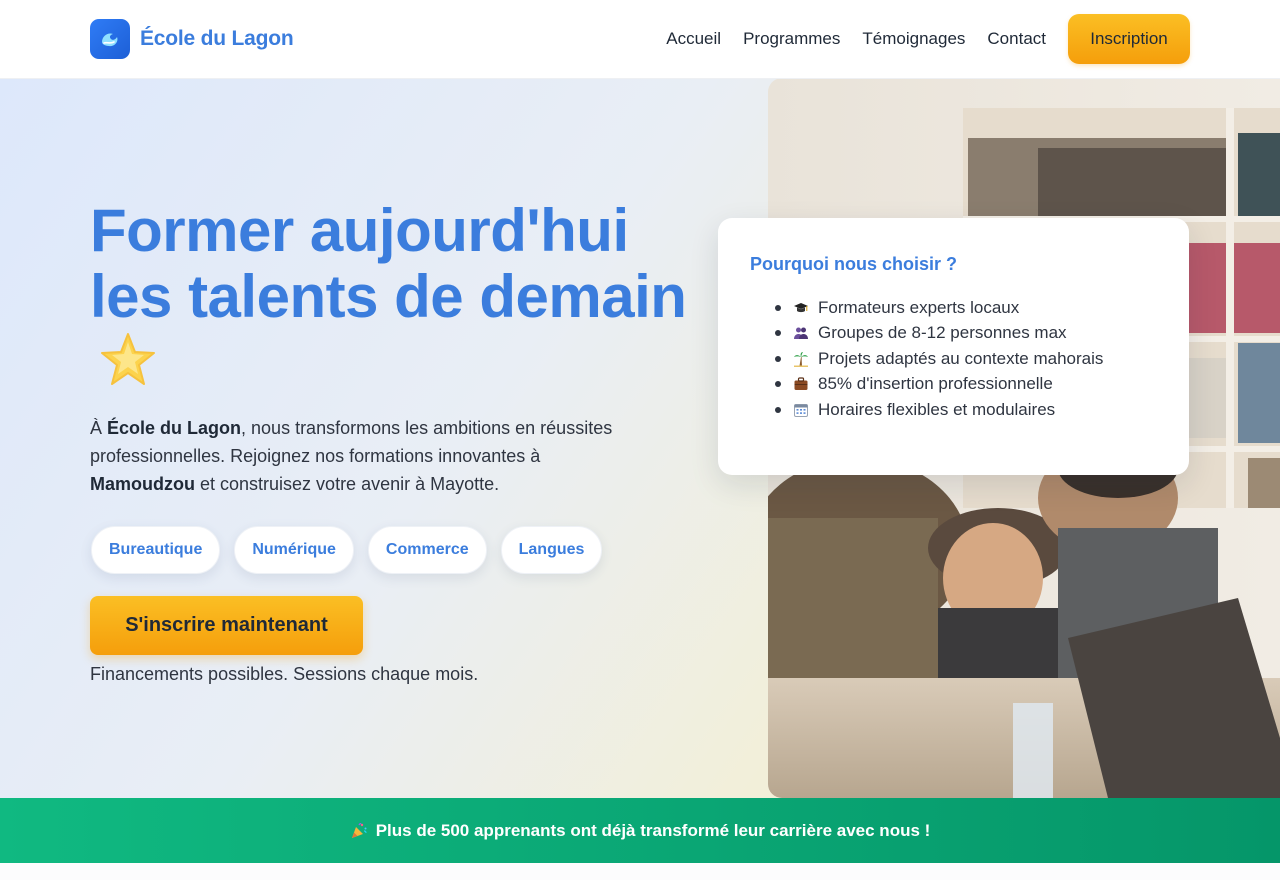 This screenshot has width=1280, height=880. I want to click on nav-link-contact: Contact, so click(1016, 39).